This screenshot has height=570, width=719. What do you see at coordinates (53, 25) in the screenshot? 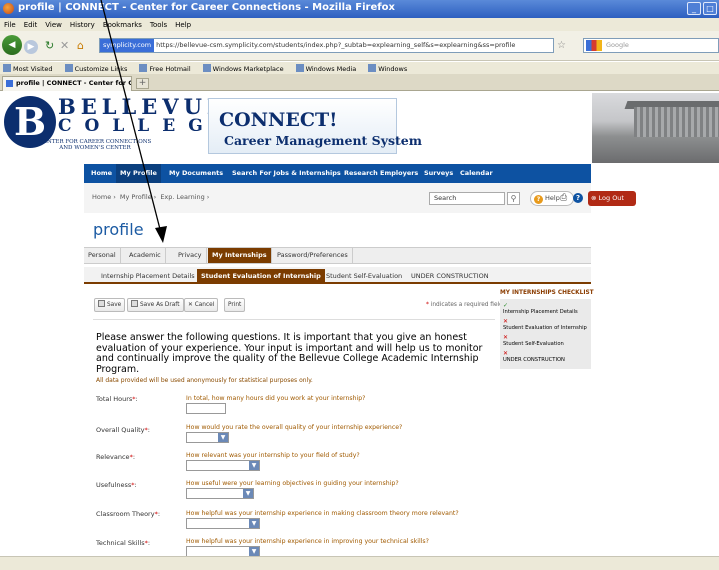
I see `menu-view: View` at bounding box center [53, 25].